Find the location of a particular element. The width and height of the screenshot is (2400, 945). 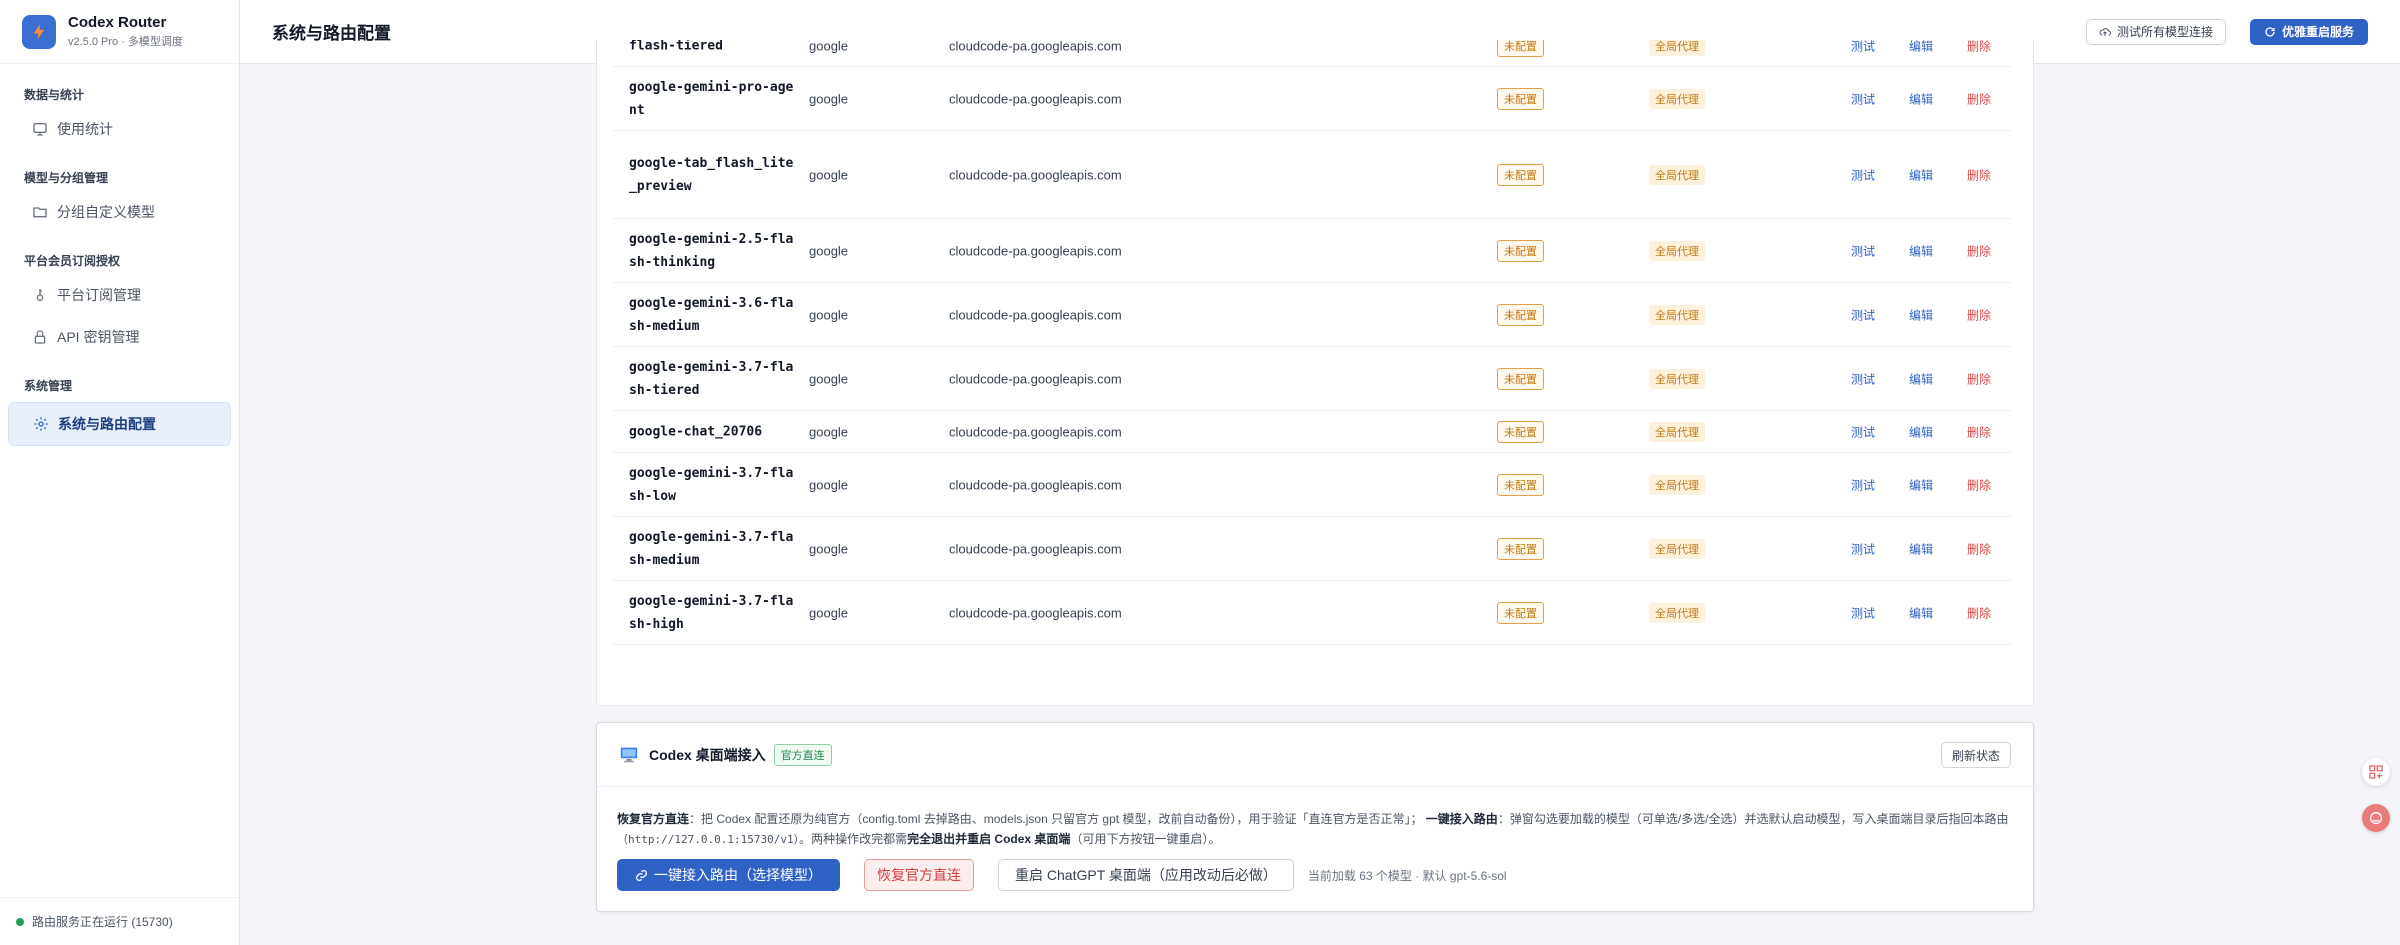

sidebar-item-api-keys: API 密钥管理 is located at coordinates (119, 337).